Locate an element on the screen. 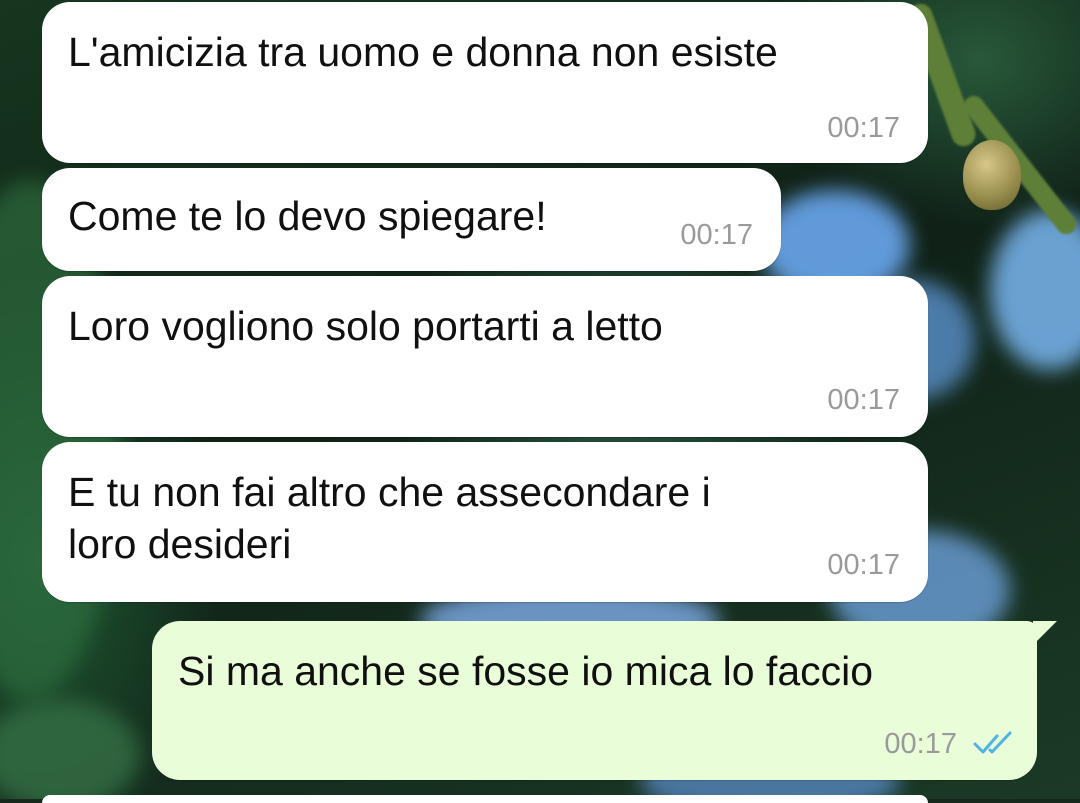  message-bubble-incoming: Come te lo devo spiegare! 00:17 is located at coordinates (411, 219).